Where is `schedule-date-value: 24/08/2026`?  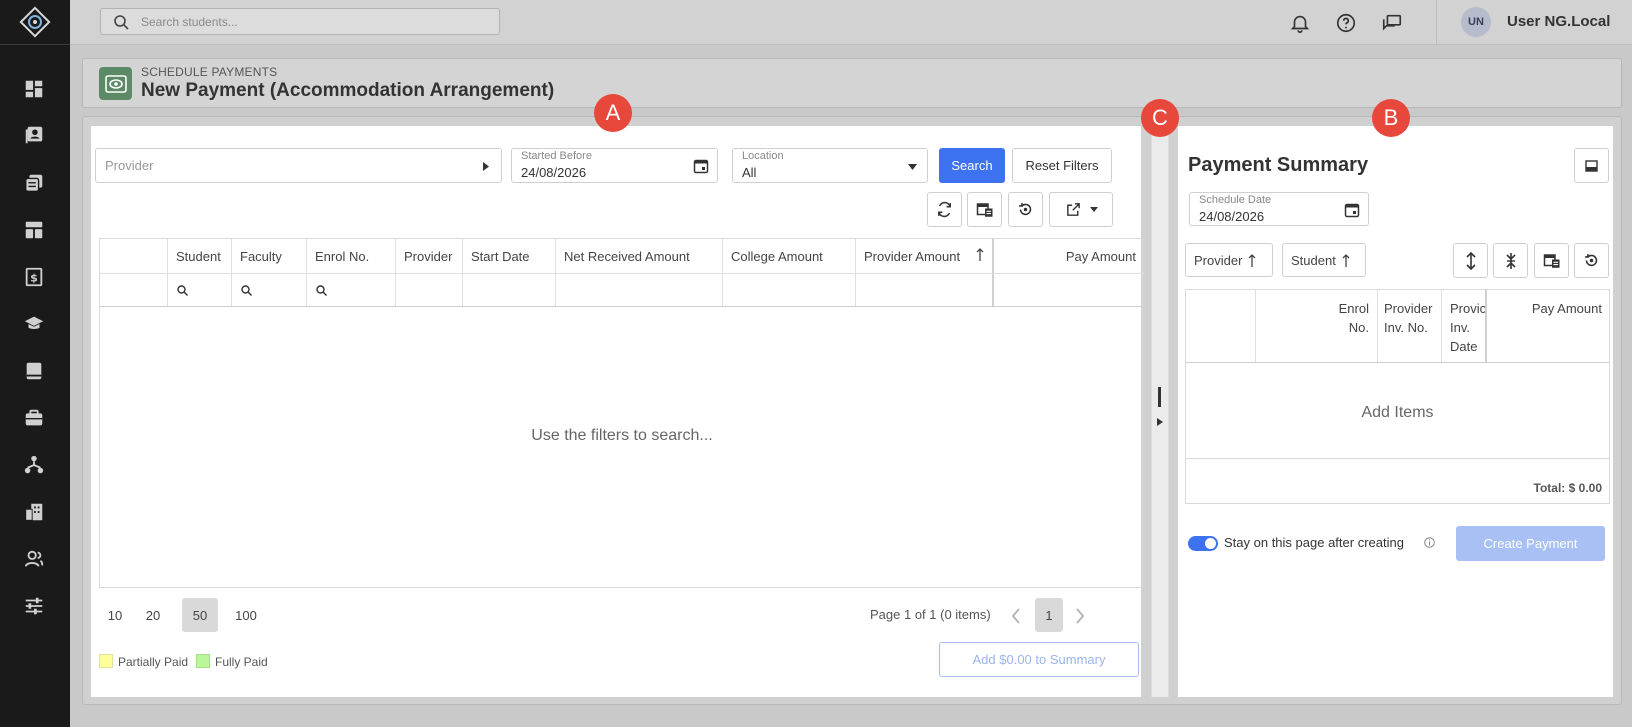 schedule-date-value: 24/08/2026 is located at coordinates (1232, 216).